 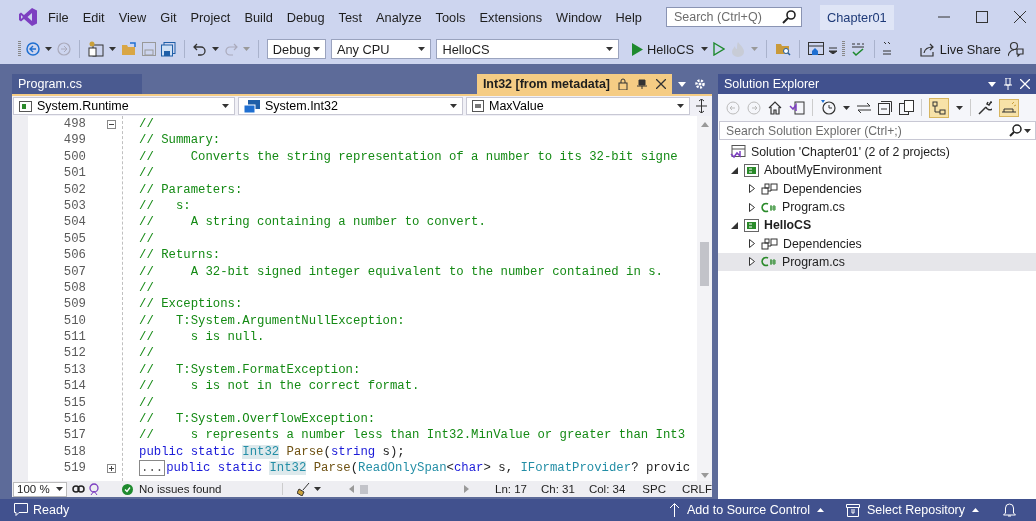 What do you see at coordinates (775, 107) in the screenshot?
I see `home-icon` at bounding box center [775, 107].